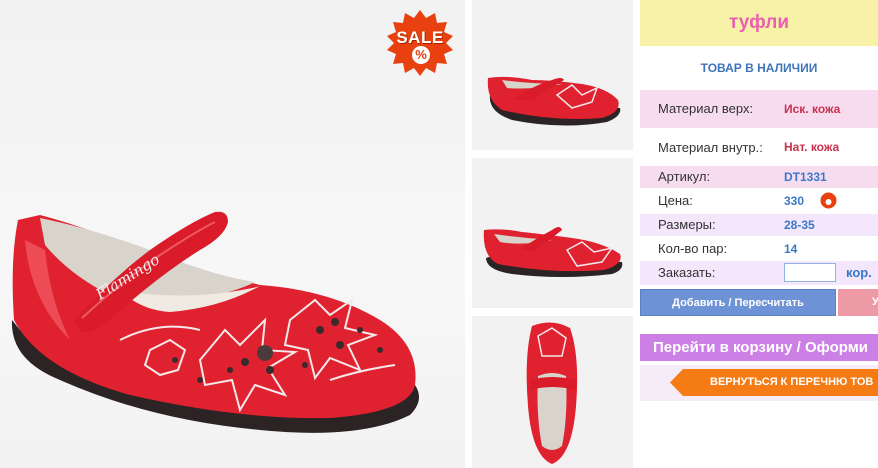 The width and height of the screenshot is (878, 468). Describe the element at coordinates (810, 272) in the screenshot. I see `order-quantity-input` at that location.